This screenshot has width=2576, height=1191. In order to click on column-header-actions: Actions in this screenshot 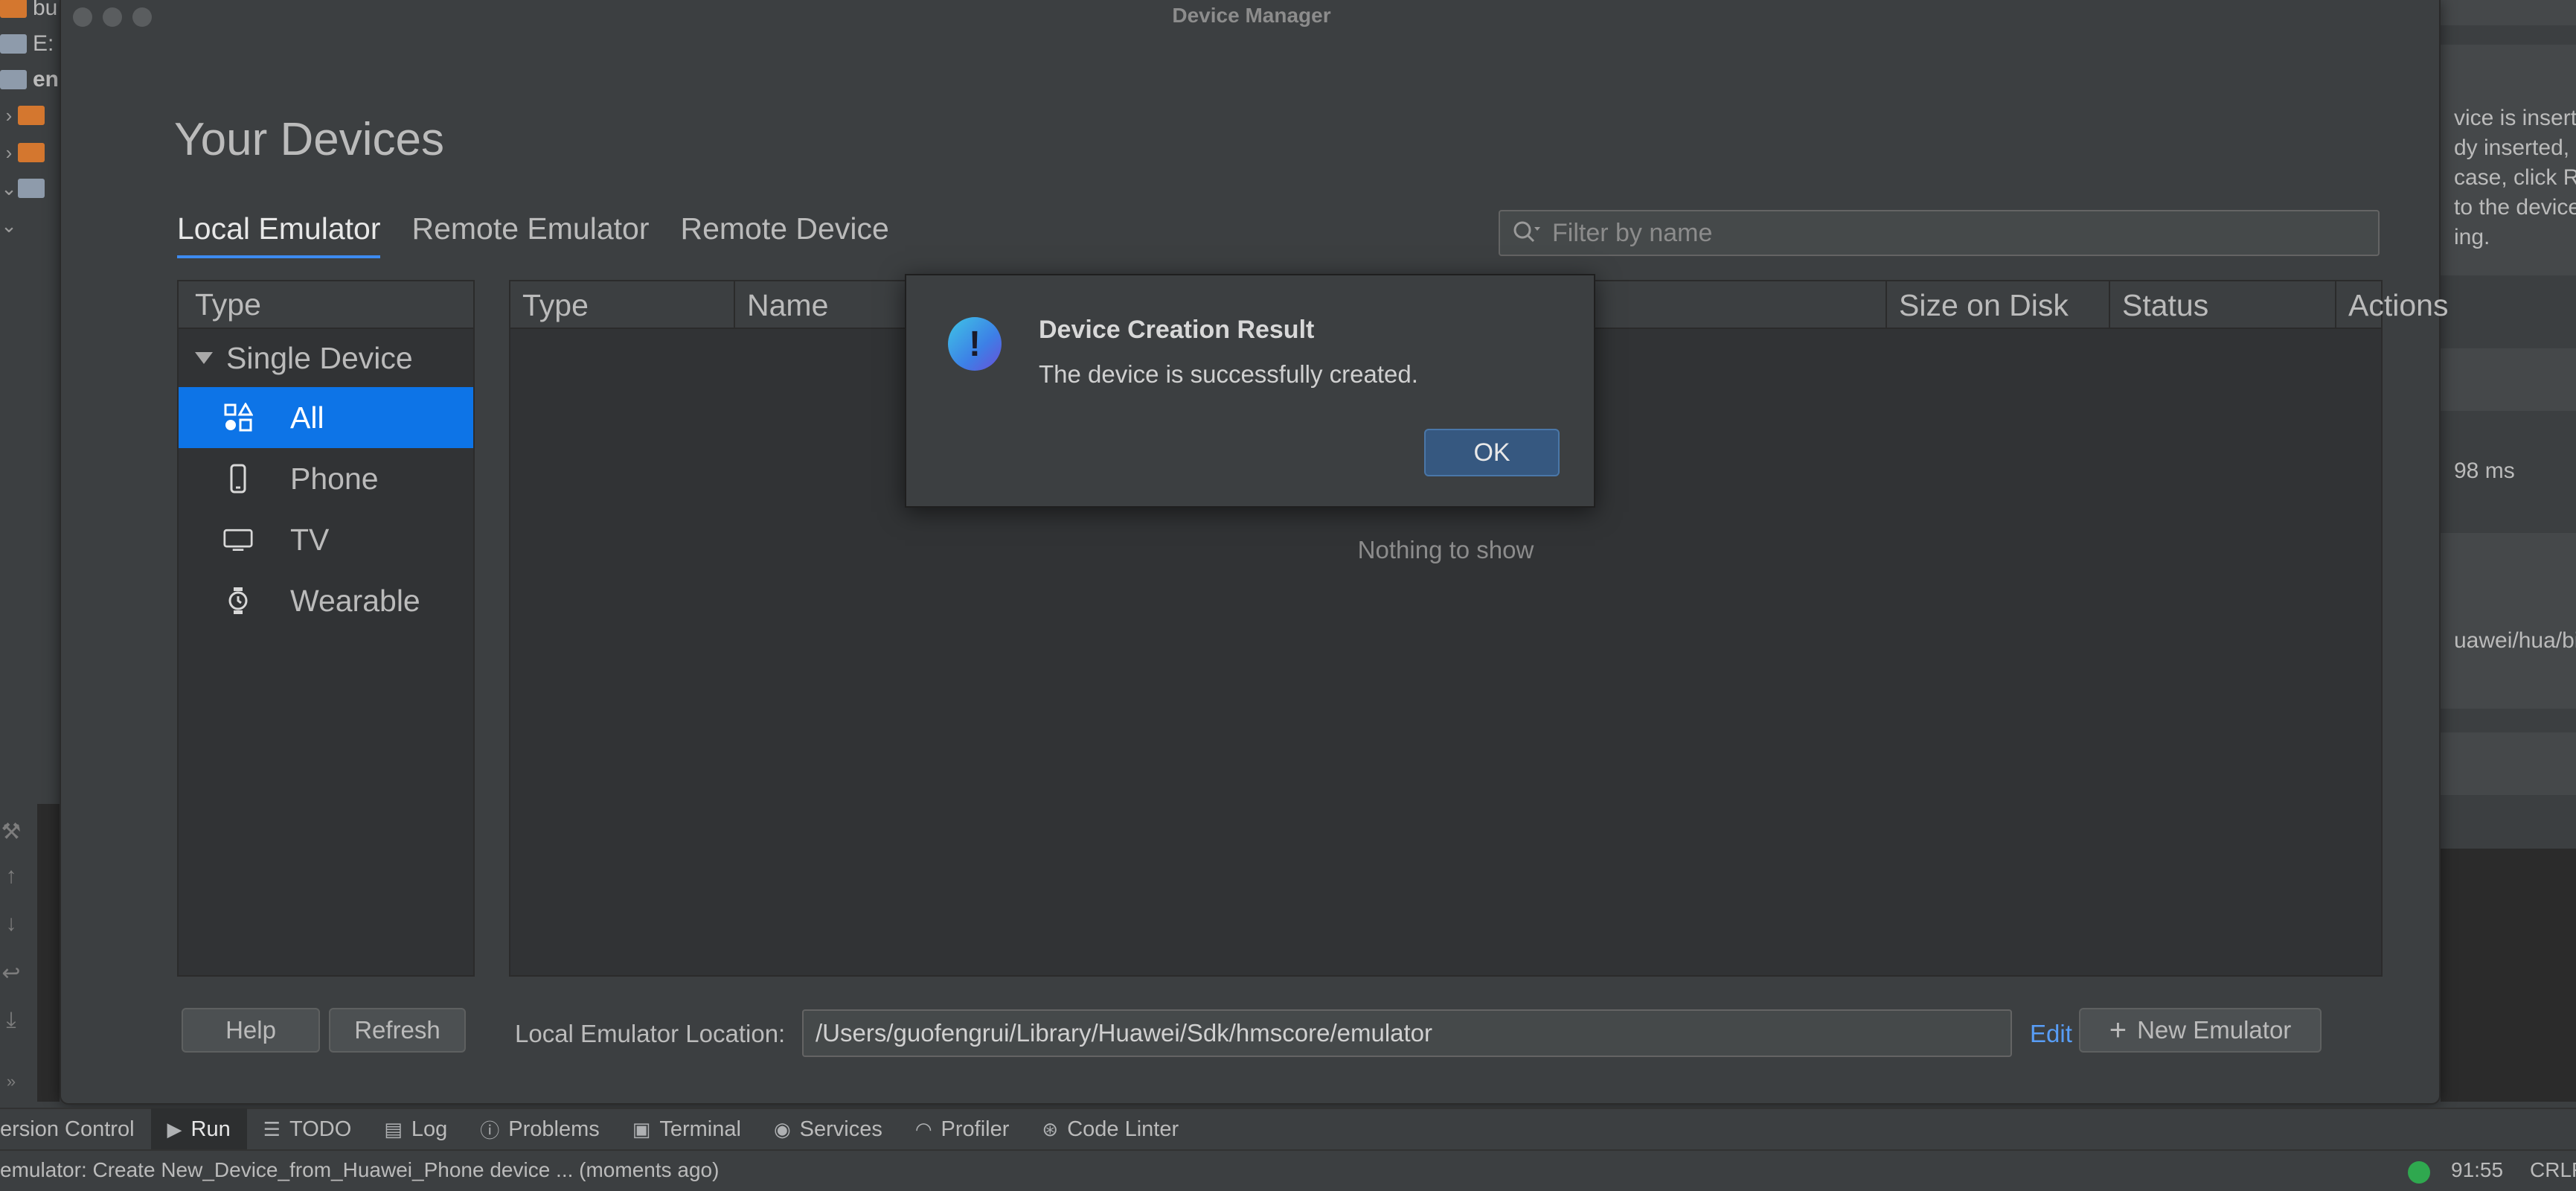, I will do `click(2448, 305)`.